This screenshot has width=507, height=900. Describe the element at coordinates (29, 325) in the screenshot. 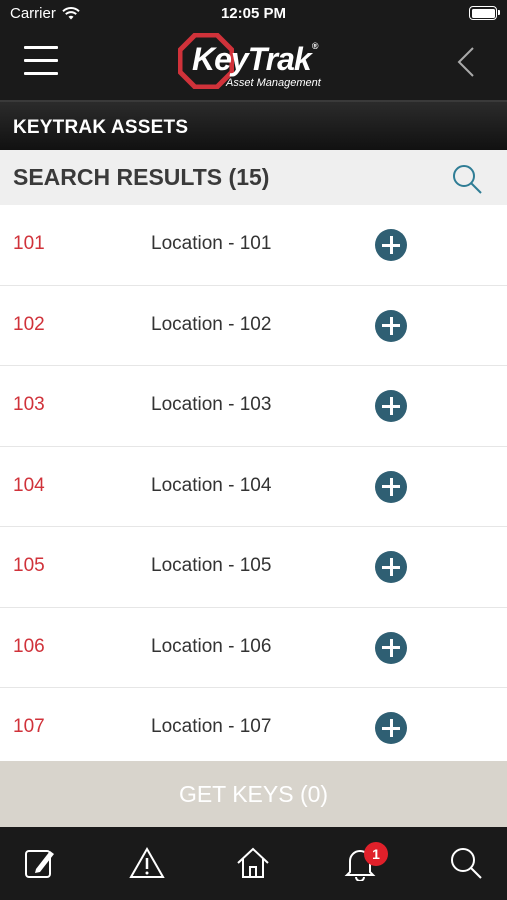

I see `asset-id: 102` at that location.